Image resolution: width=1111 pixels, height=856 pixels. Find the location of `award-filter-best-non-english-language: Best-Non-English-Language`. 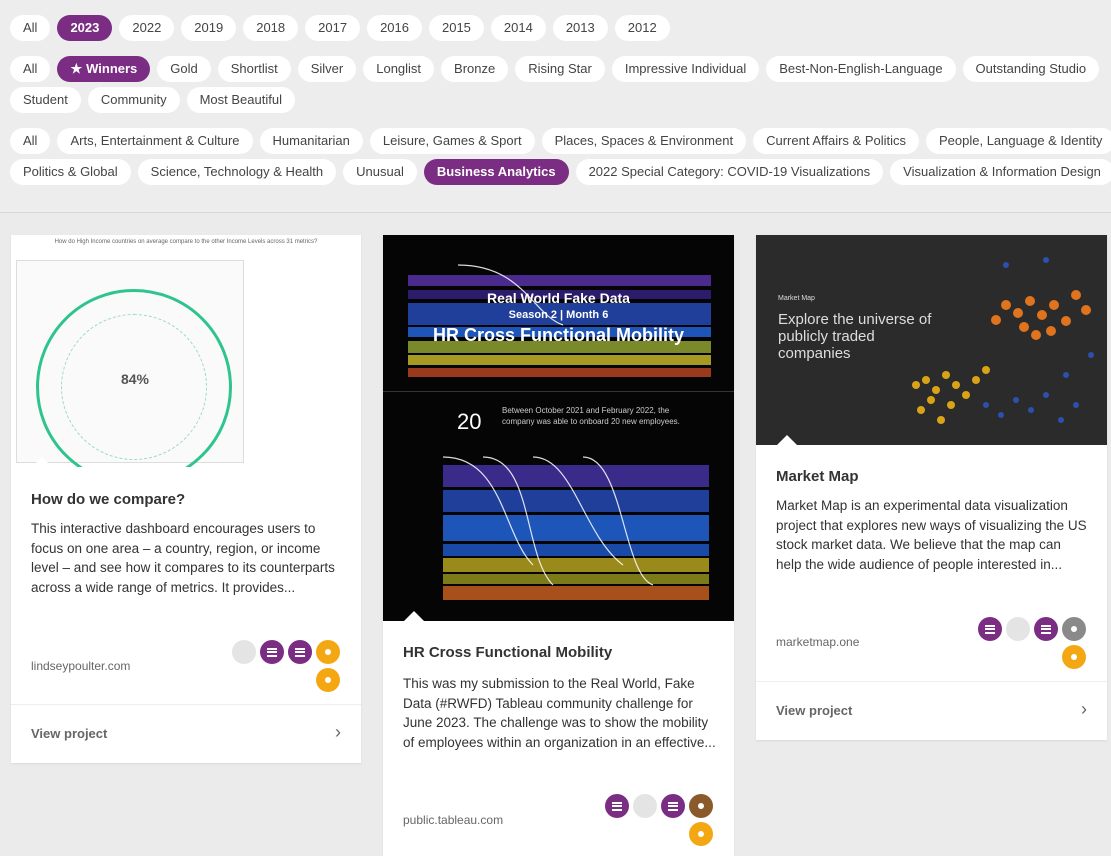

award-filter-best-non-english-language: Best-Non-English-Language is located at coordinates (861, 69).